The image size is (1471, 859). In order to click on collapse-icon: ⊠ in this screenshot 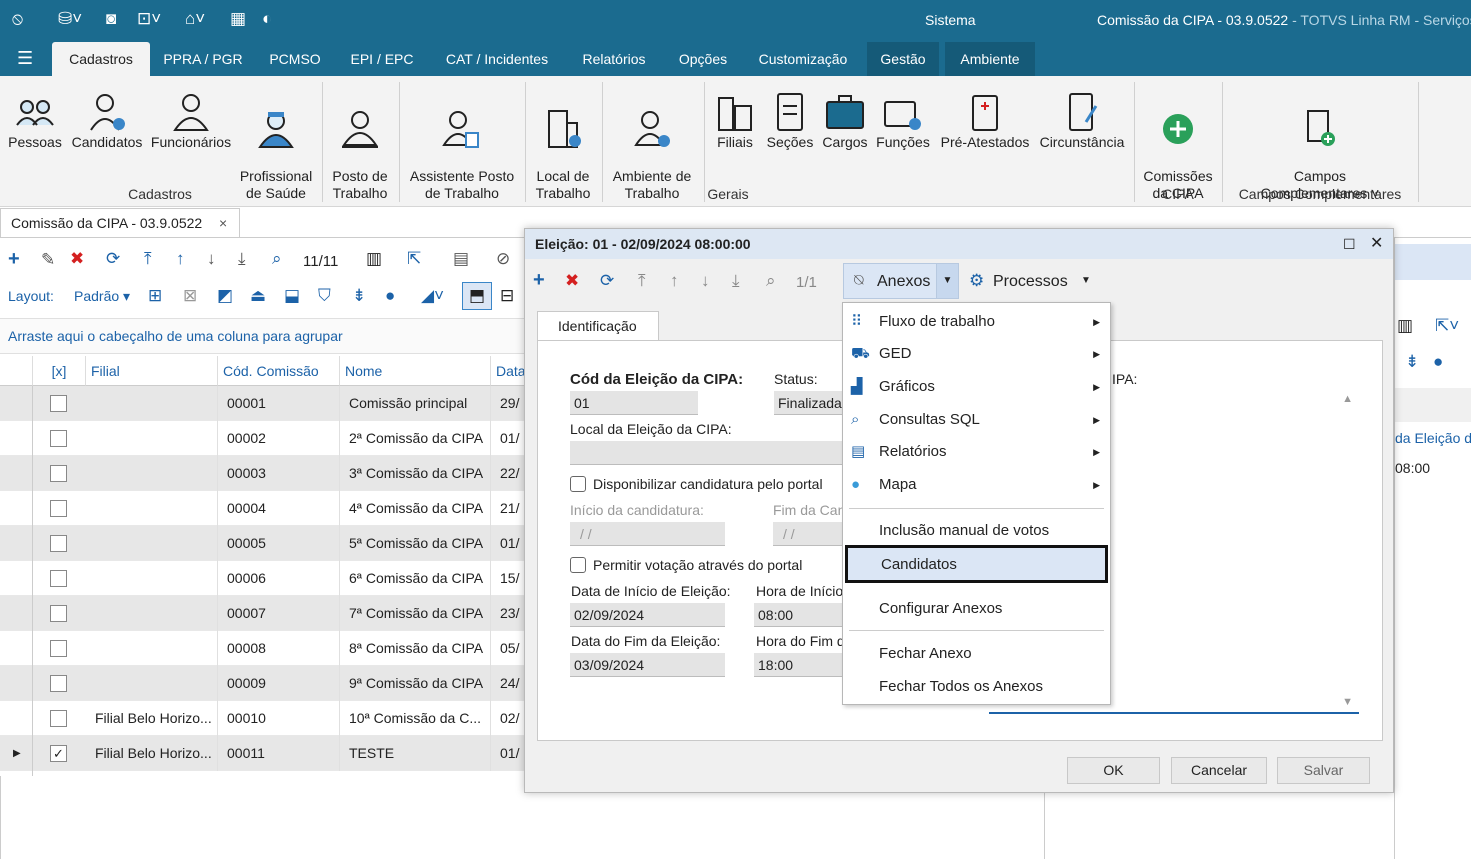, I will do `click(190, 296)`.